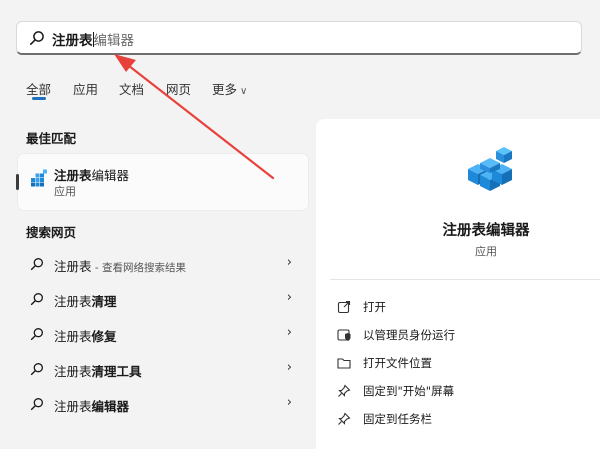  I want to click on tab-apps: 应用, so click(85, 88).